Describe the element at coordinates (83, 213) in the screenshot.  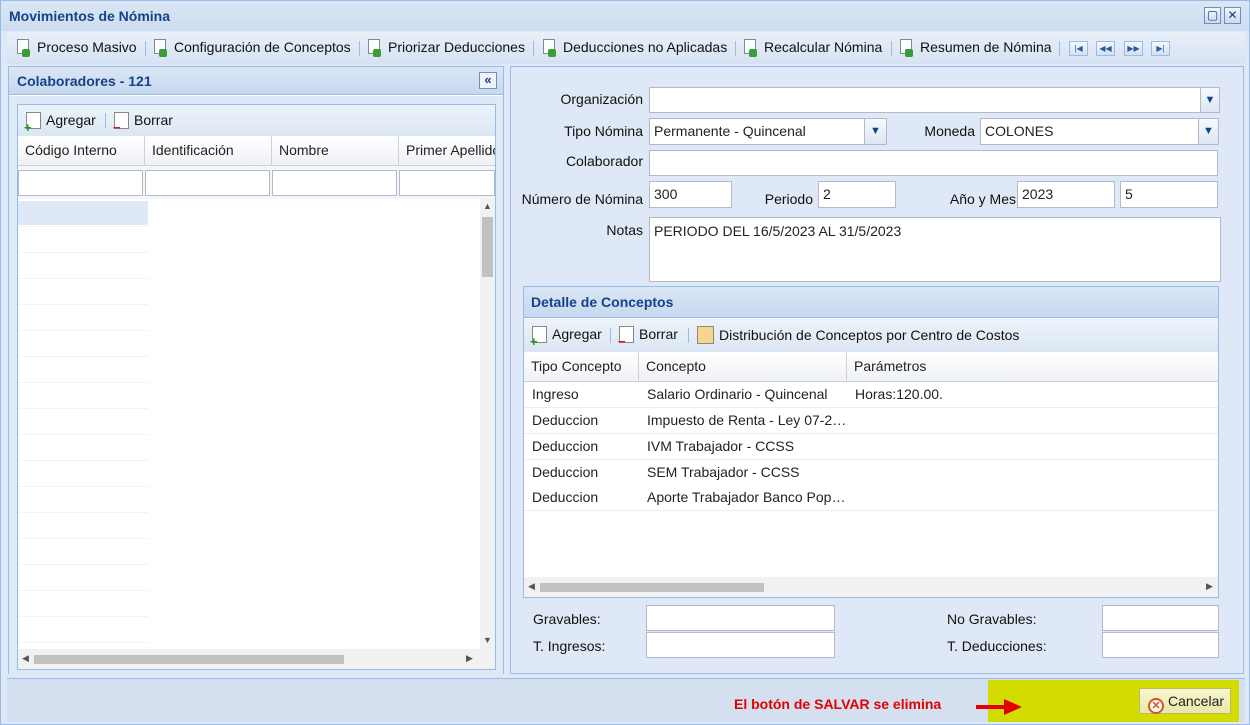
I see `table-row` at that location.